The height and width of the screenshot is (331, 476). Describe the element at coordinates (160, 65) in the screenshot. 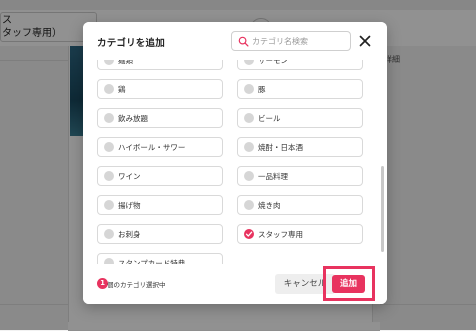

I see `category-checkbox-item: 麺類` at that location.